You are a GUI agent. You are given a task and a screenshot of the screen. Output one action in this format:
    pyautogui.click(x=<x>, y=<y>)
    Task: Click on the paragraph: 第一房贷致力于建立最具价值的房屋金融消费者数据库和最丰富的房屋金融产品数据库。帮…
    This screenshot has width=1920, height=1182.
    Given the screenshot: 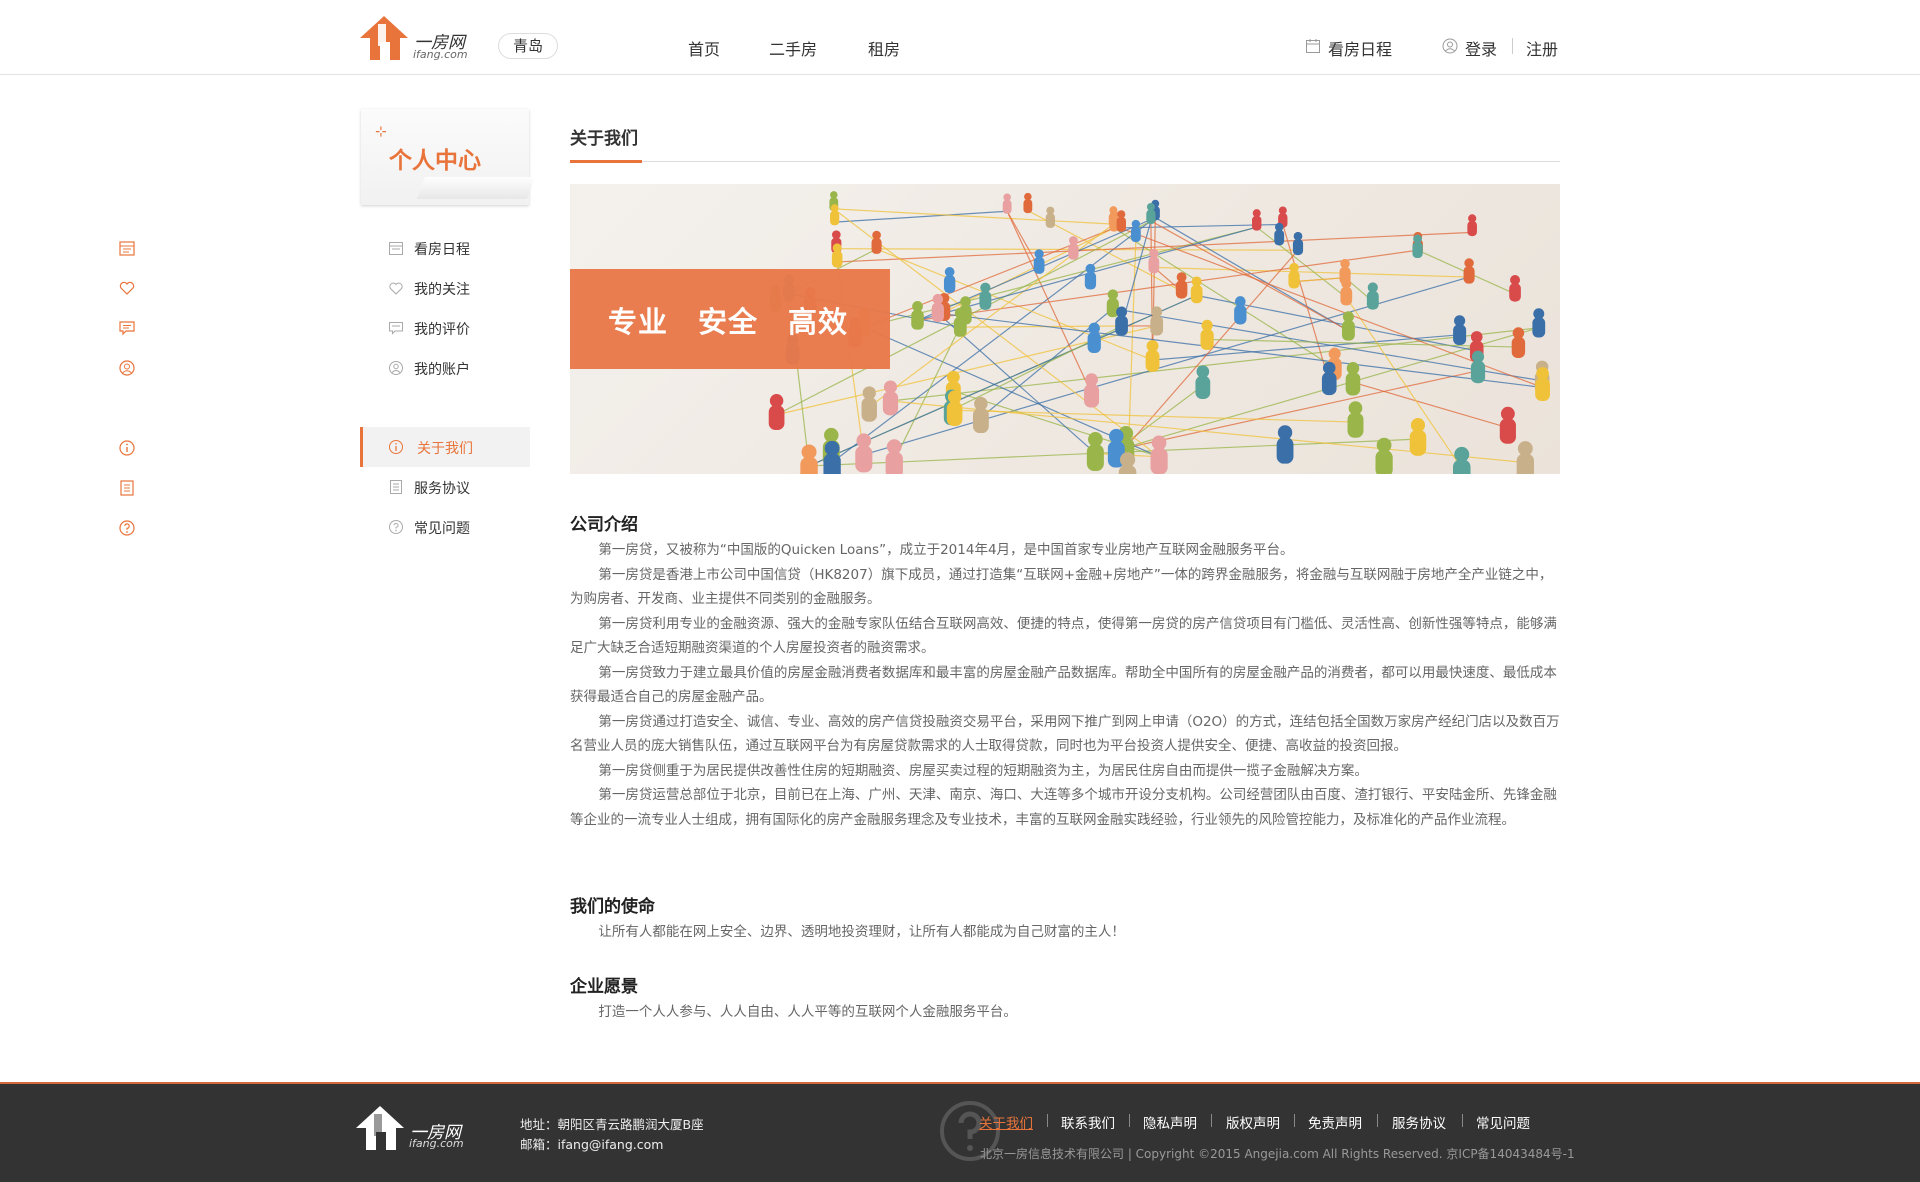 What is the action you would take?
    pyautogui.click(x=1063, y=685)
    